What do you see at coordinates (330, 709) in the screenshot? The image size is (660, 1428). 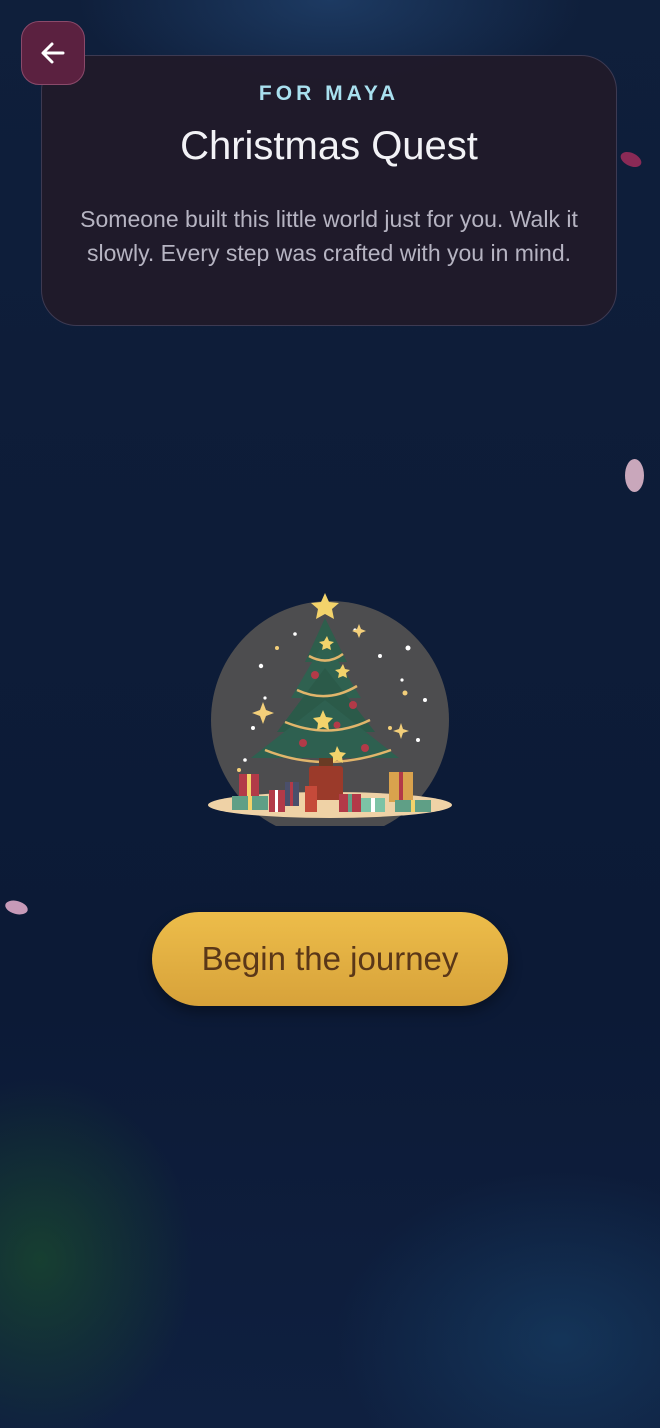 I see `christmas-tree-illustration` at bounding box center [330, 709].